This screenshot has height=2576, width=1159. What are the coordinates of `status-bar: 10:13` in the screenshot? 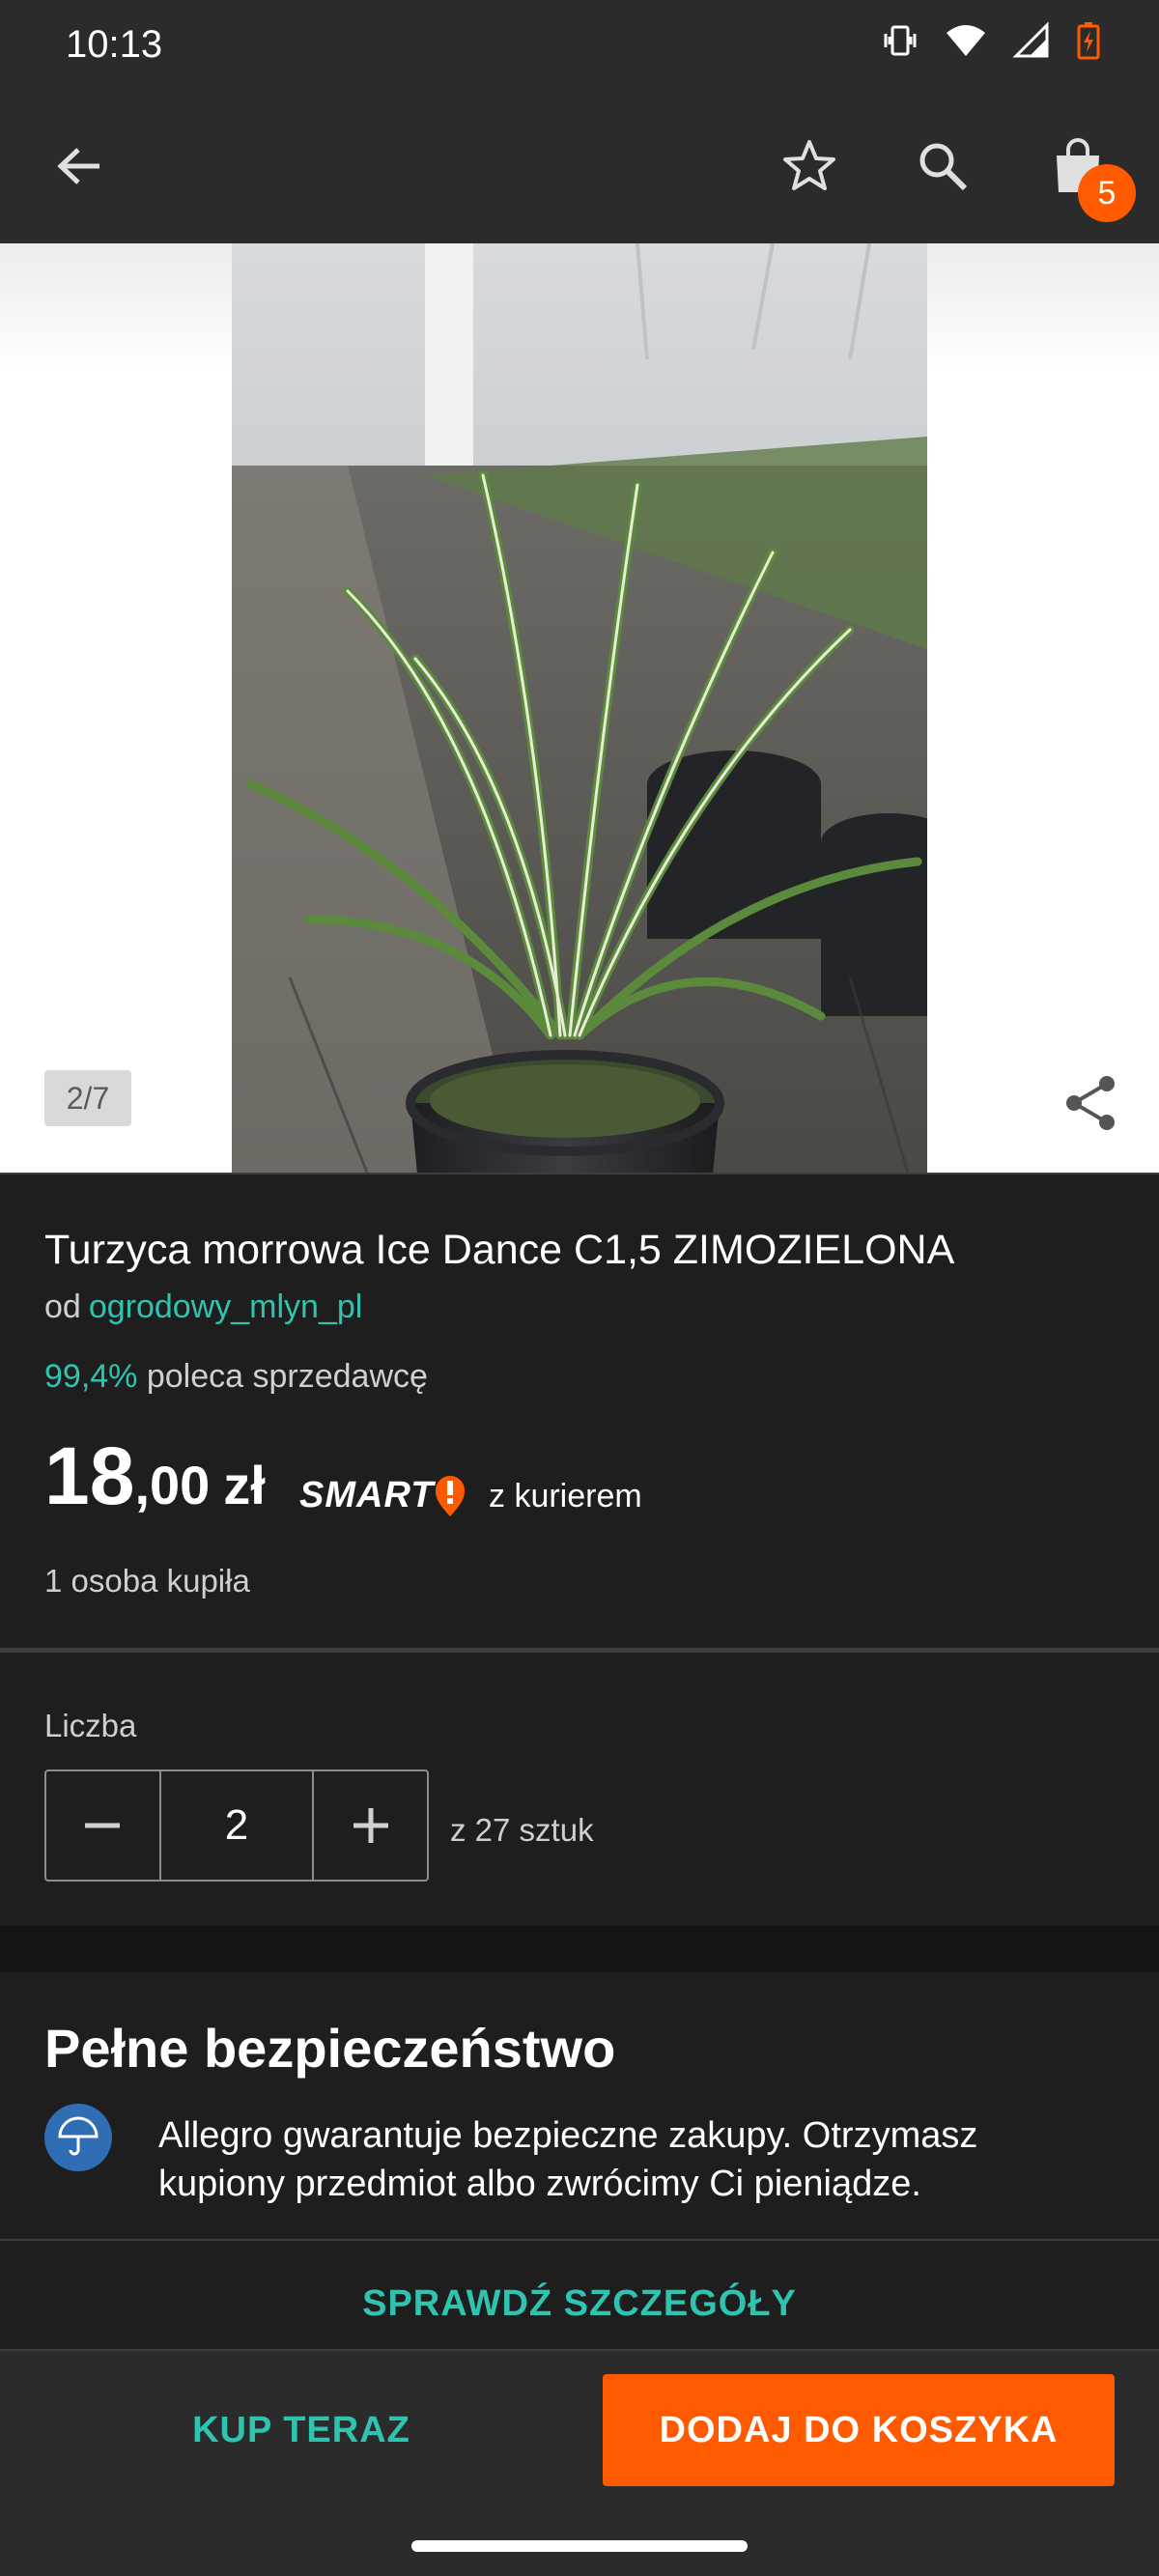 It's located at (579, 46).